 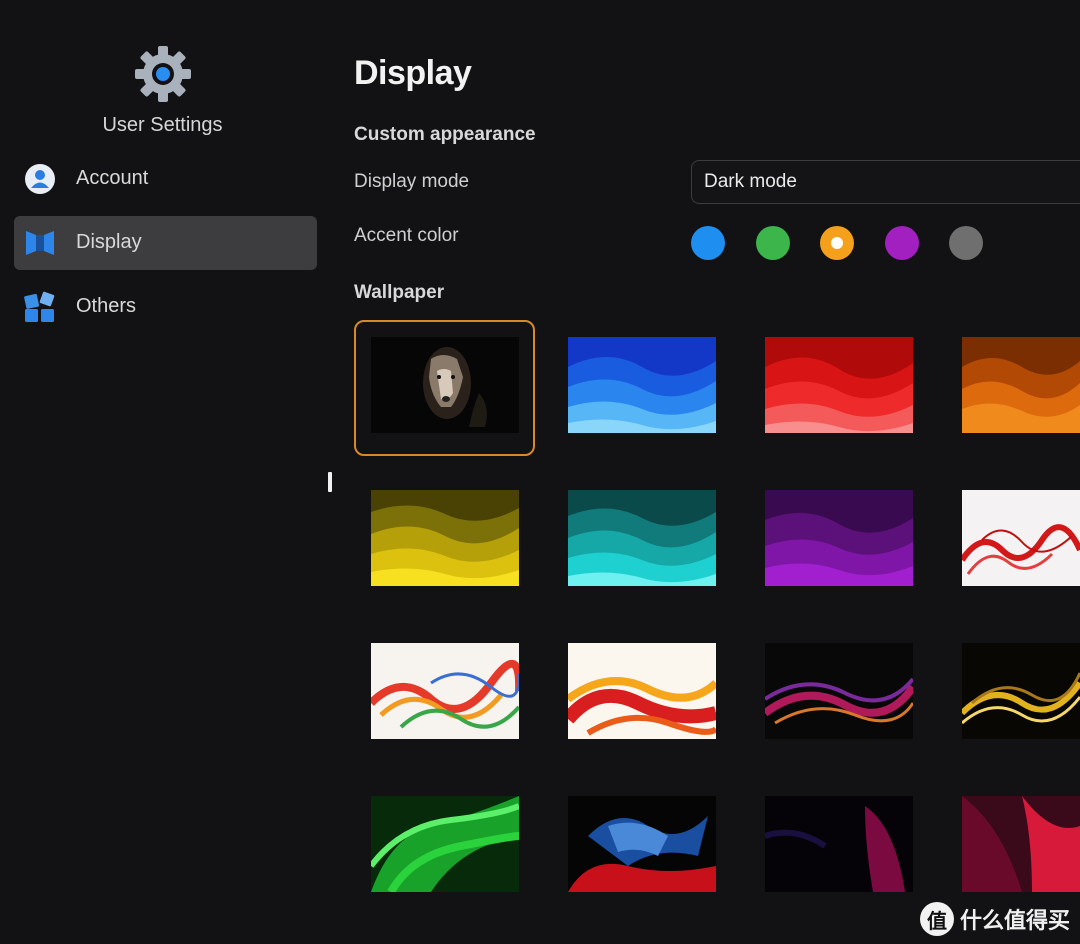 What do you see at coordinates (445, 134) in the screenshot?
I see `custom-appearance-heading: Custom appearance` at bounding box center [445, 134].